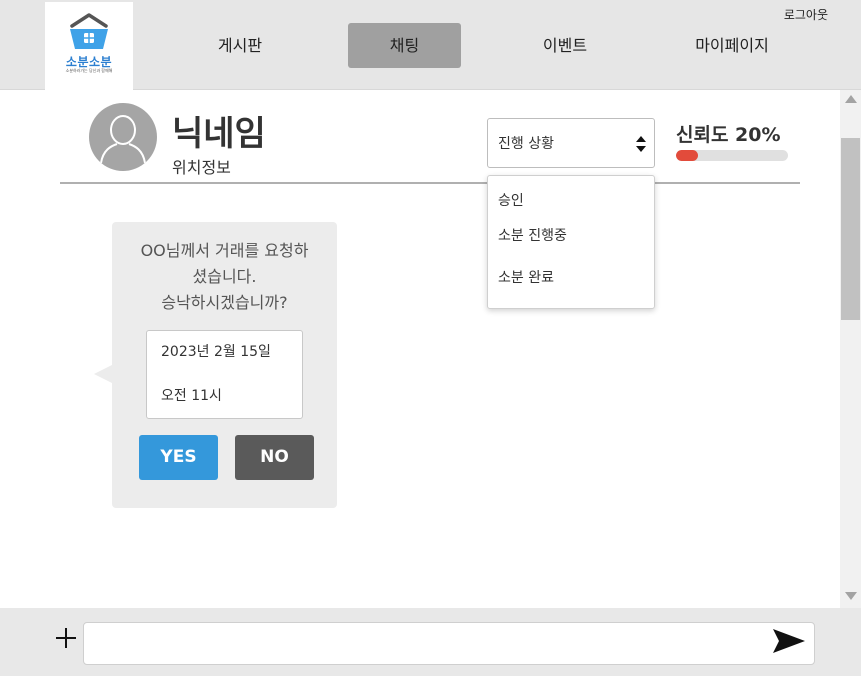 The height and width of the screenshot is (676, 861). I want to click on user-silhouette-icon, so click(123, 139).